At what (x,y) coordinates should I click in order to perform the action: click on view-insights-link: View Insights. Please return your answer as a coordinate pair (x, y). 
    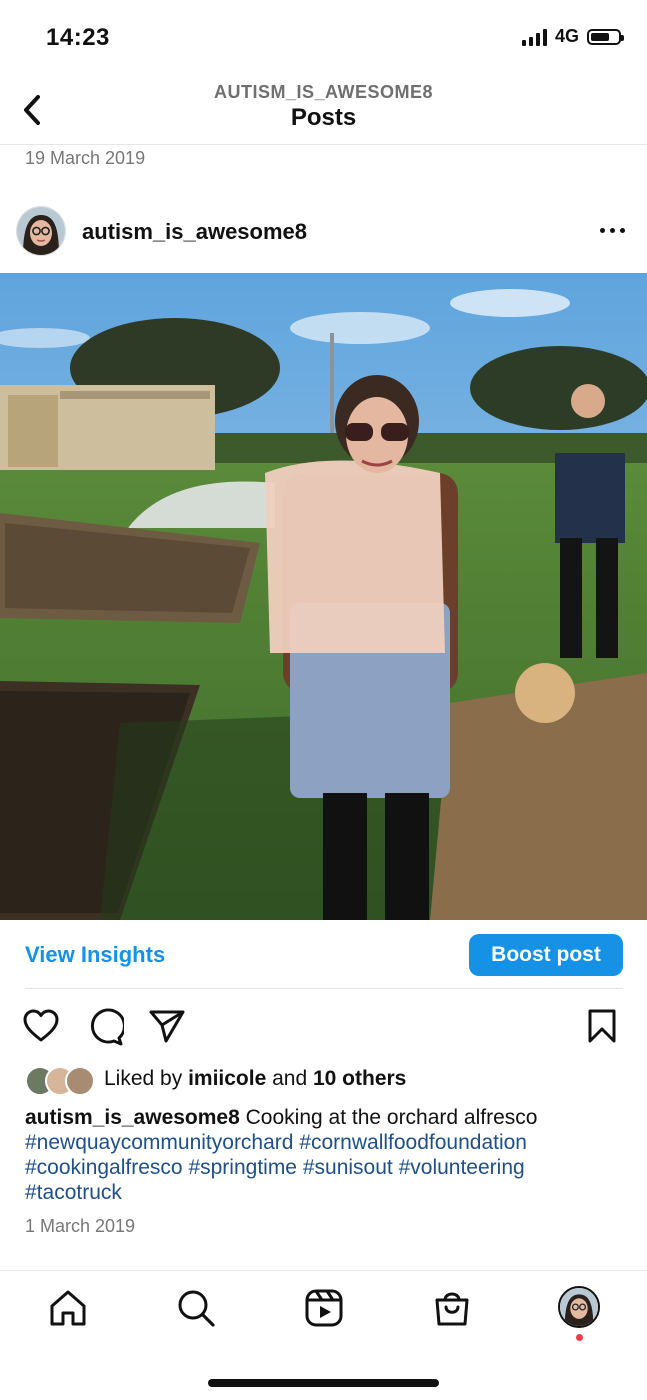
    Looking at the image, I should click on (95, 955).